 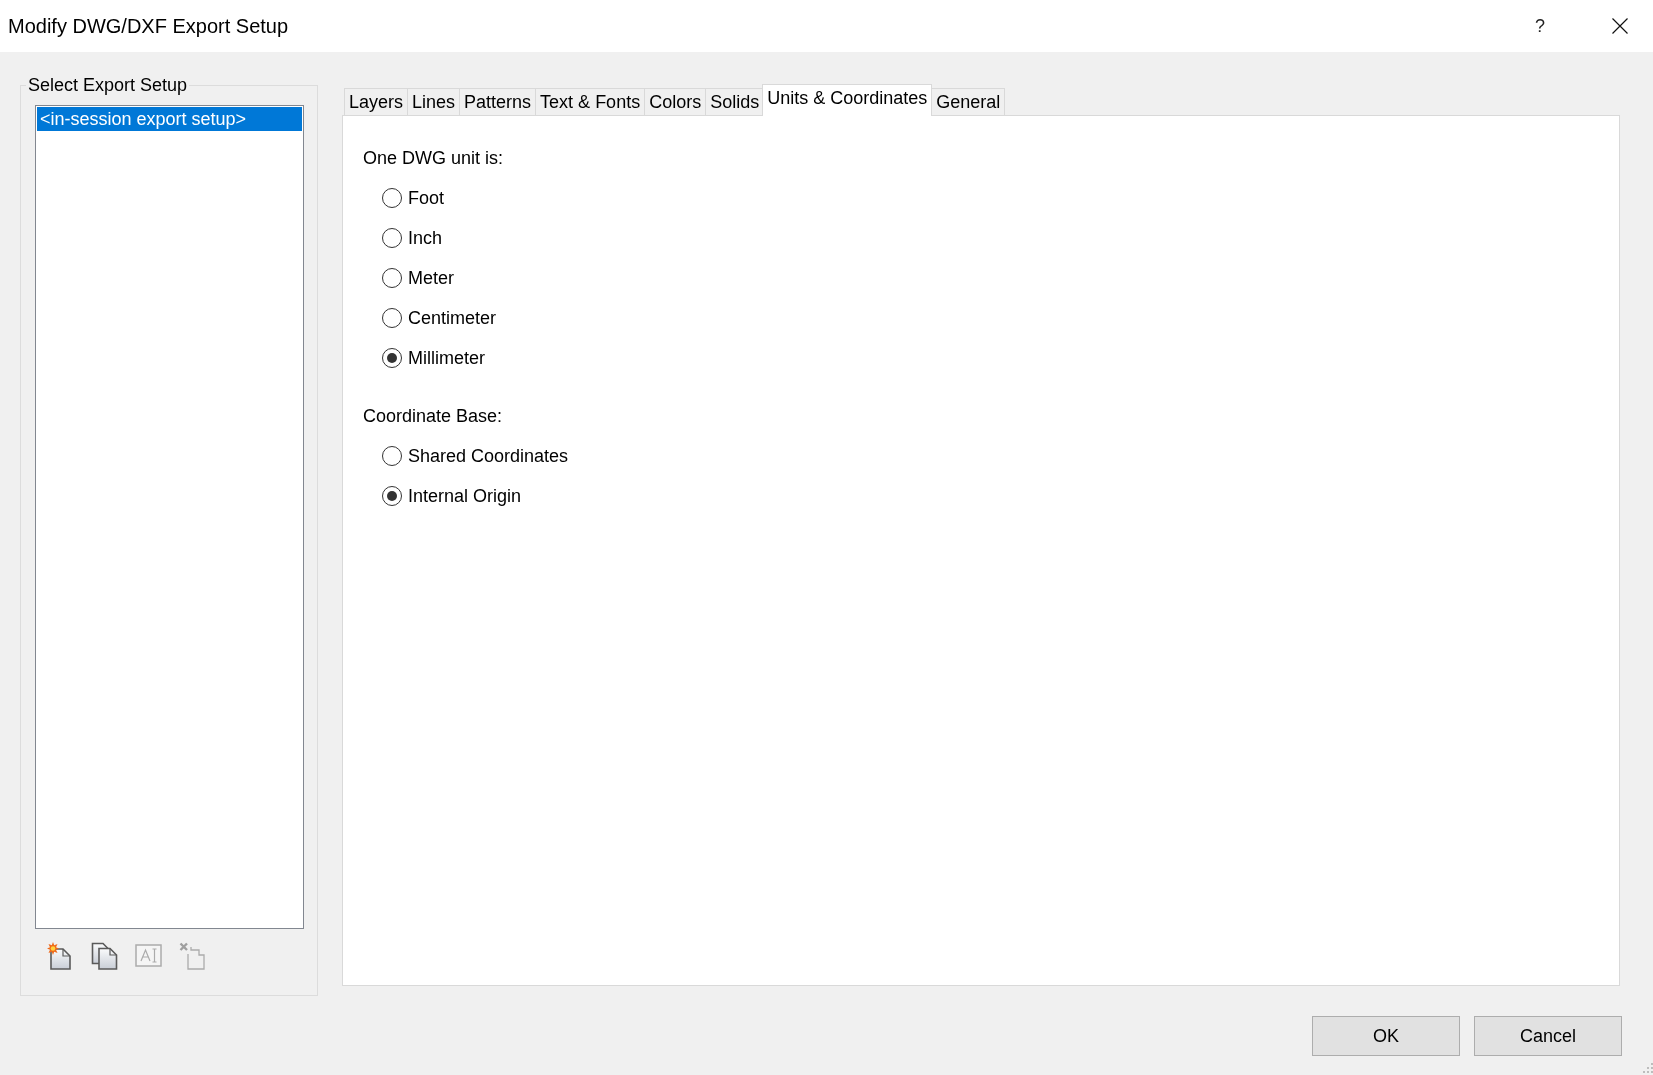 I want to click on option-label: Shared Coordinates, so click(x=488, y=456).